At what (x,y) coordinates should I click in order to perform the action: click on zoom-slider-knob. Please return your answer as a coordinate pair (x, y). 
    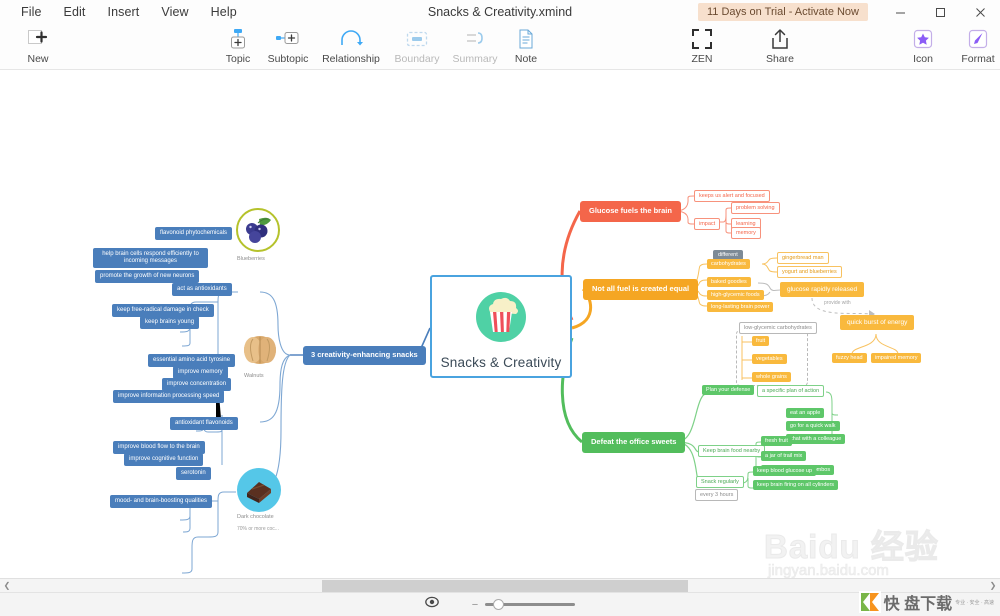
    Looking at the image, I should click on (499, 604).